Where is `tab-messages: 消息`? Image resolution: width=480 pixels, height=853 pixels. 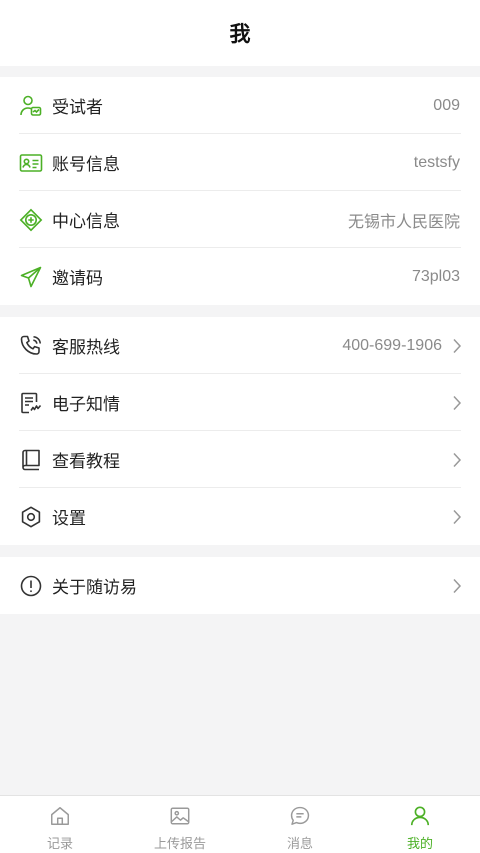
tab-messages: 消息 is located at coordinates (300, 824).